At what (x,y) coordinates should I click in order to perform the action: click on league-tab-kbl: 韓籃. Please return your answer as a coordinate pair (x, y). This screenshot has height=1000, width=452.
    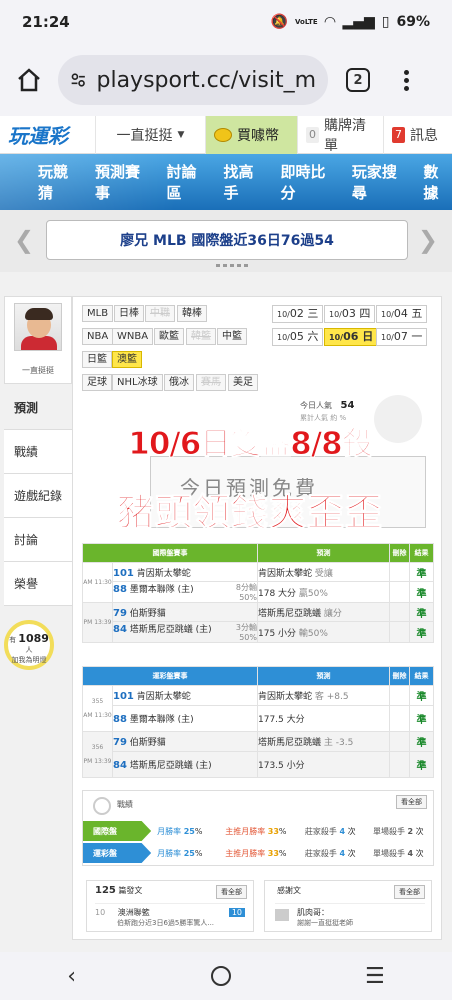
    Looking at the image, I should click on (201, 336).